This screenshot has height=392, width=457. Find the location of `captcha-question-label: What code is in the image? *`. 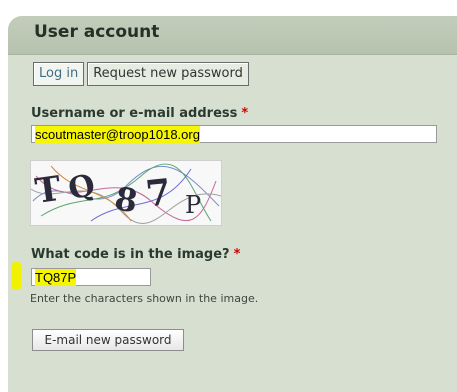

captcha-question-label: What code is in the image? * is located at coordinates (135, 254).